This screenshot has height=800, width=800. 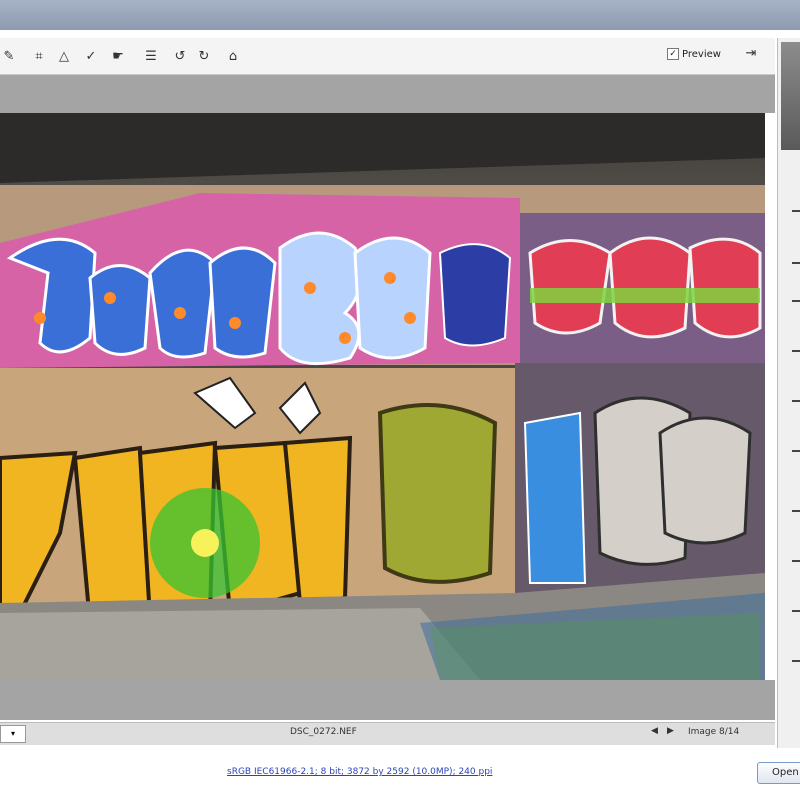 What do you see at coordinates (323, 732) in the screenshot?
I see `filename-label: DSC_0272.NEF` at bounding box center [323, 732].